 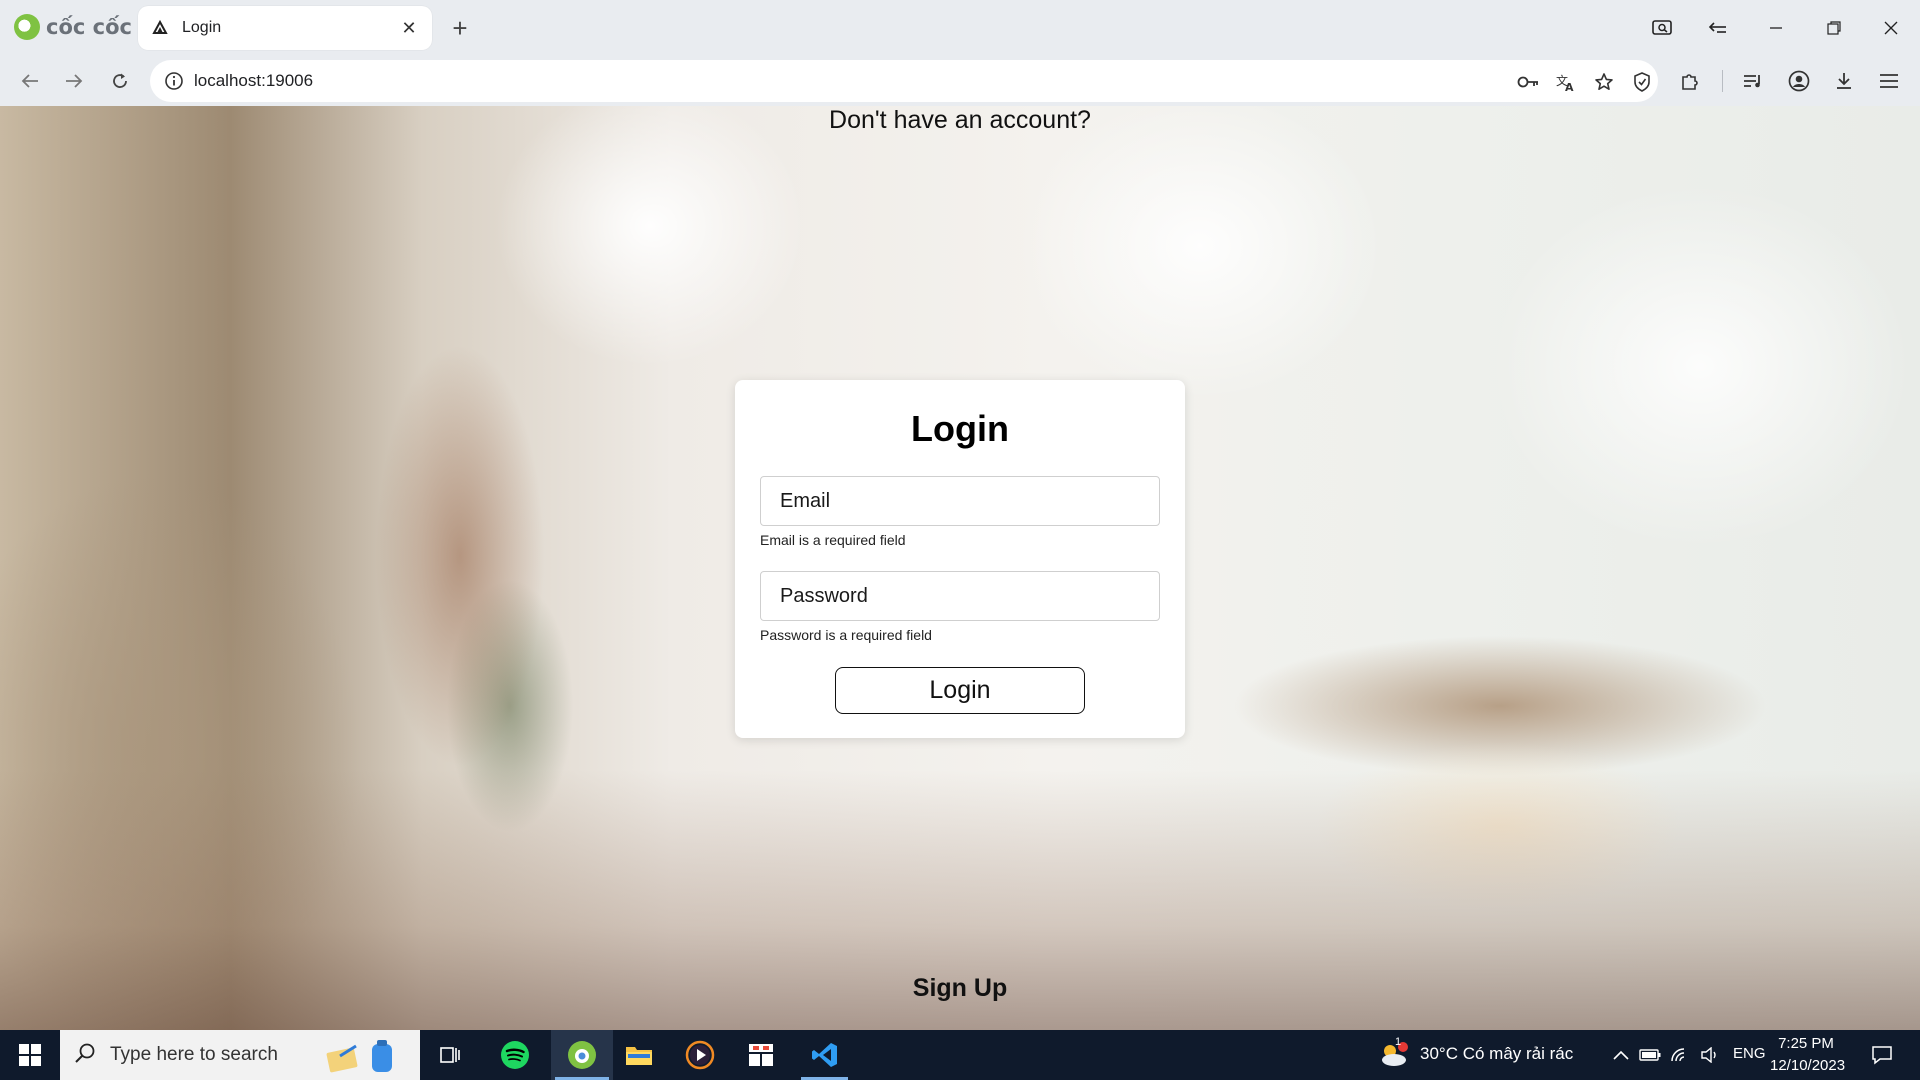 What do you see at coordinates (1776, 28) in the screenshot?
I see `minimize-window-icon` at bounding box center [1776, 28].